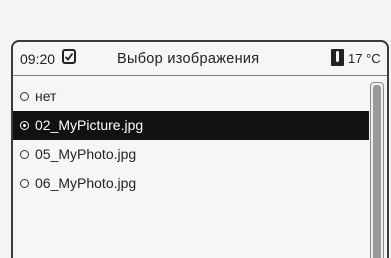 Image resolution: width=391 pixels, height=258 pixels. I want to click on list-item-none: нет, so click(191, 96).